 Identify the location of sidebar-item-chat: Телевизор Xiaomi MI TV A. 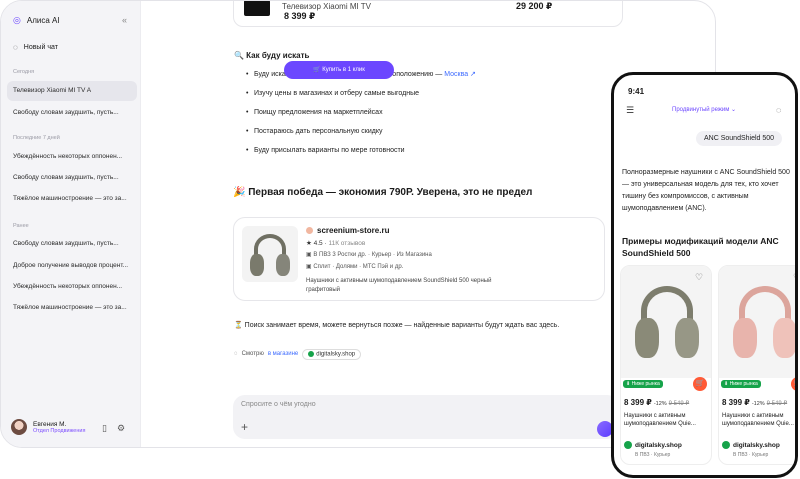
(72, 91).